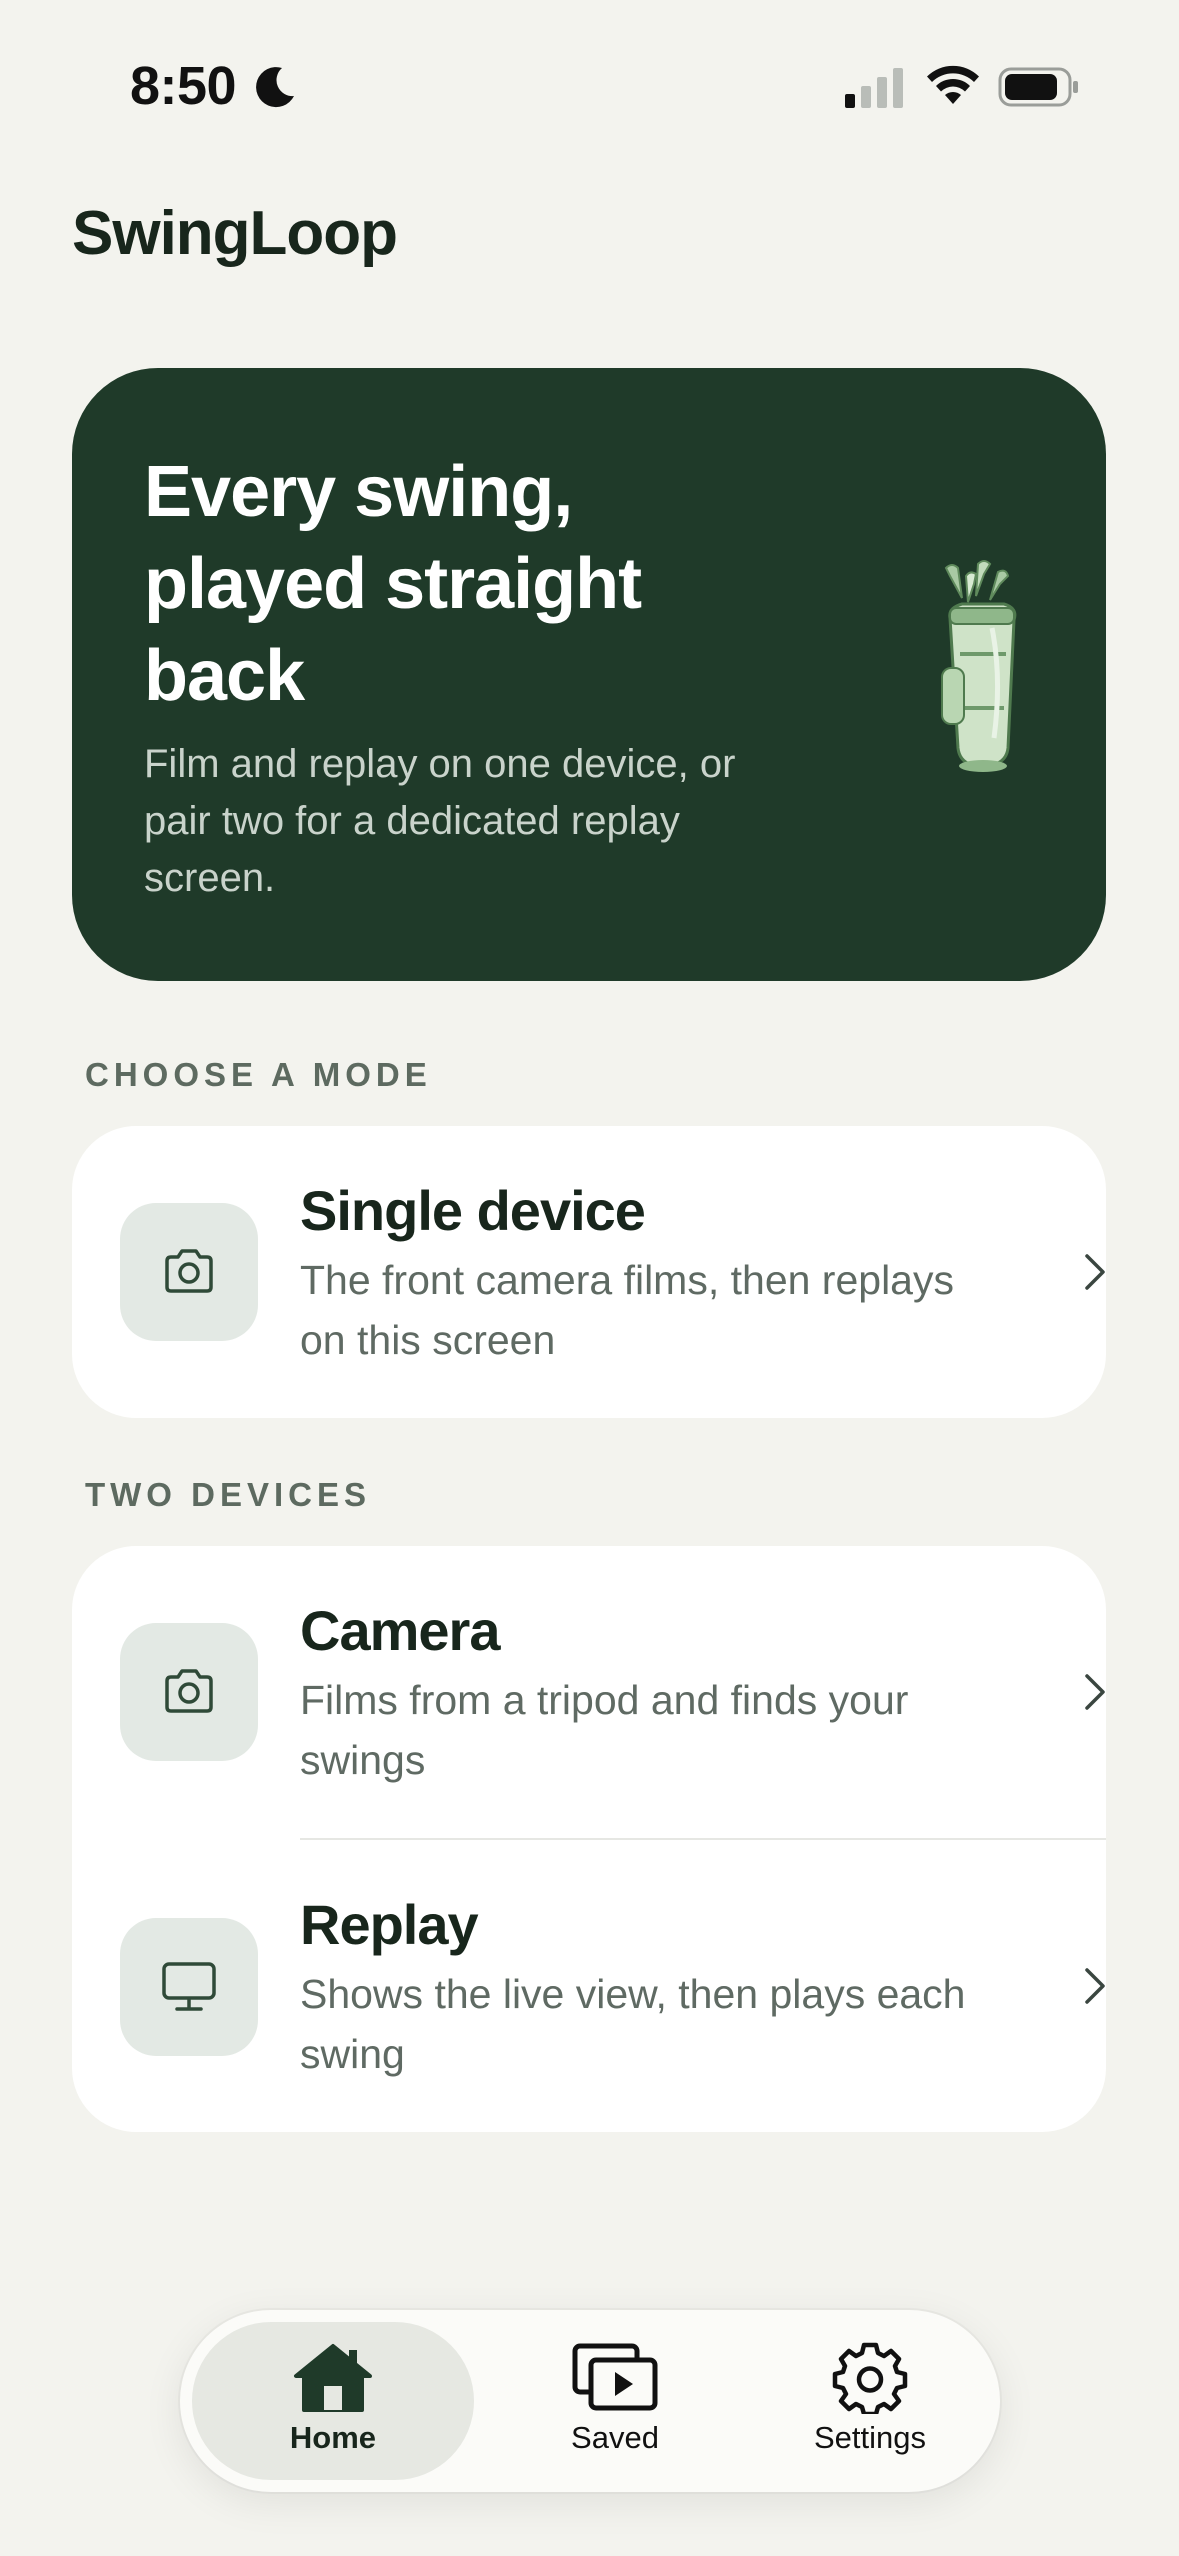 The width and height of the screenshot is (1179, 2556). Describe the element at coordinates (275, 87) in the screenshot. I see `moon-icon` at that location.